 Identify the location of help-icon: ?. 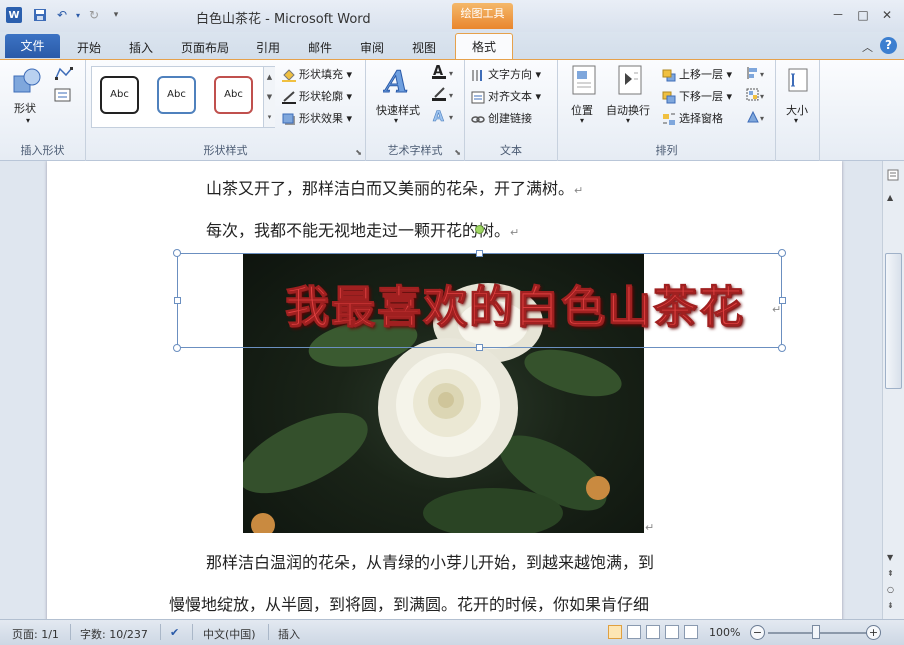
(888, 45).